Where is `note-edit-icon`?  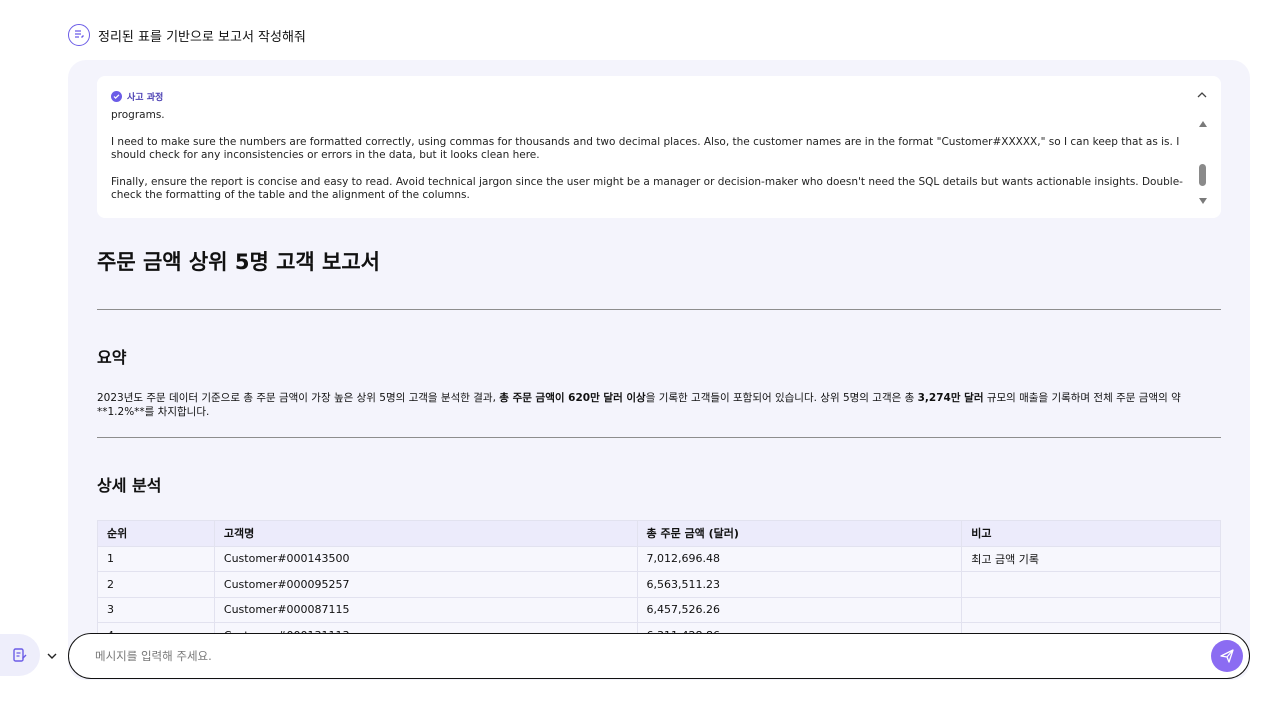 note-edit-icon is located at coordinates (20, 655).